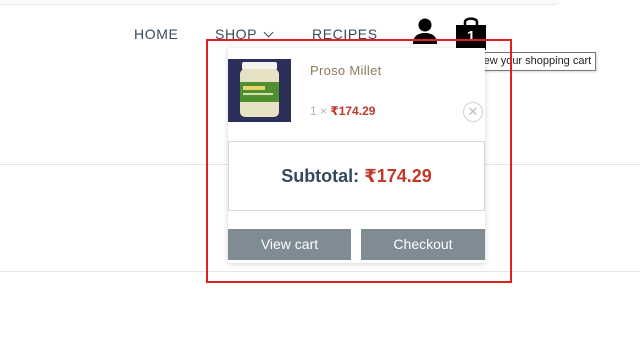 This screenshot has width=640, height=352. I want to click on remove-item-button: ✕, so click(473, 112).